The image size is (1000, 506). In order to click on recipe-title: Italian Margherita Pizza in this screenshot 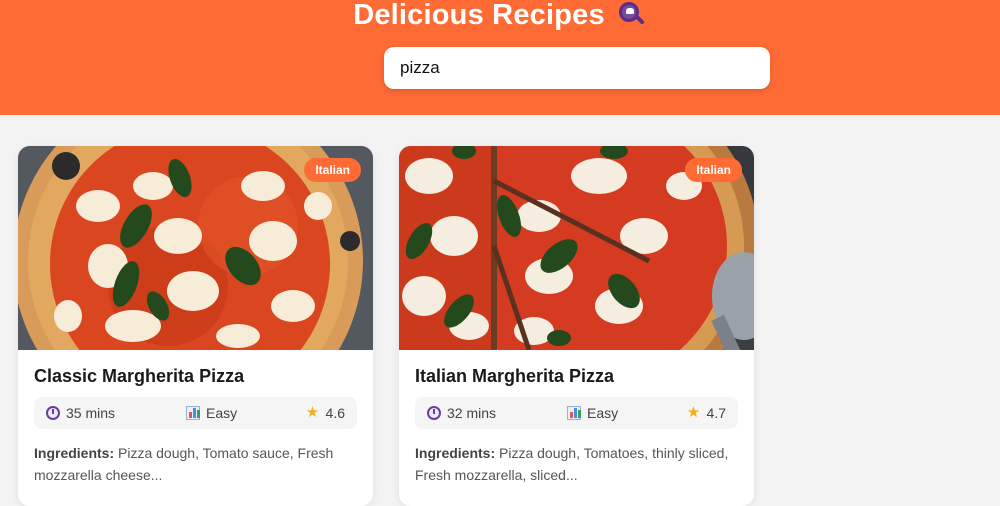, I will do `click(515, 376)`.